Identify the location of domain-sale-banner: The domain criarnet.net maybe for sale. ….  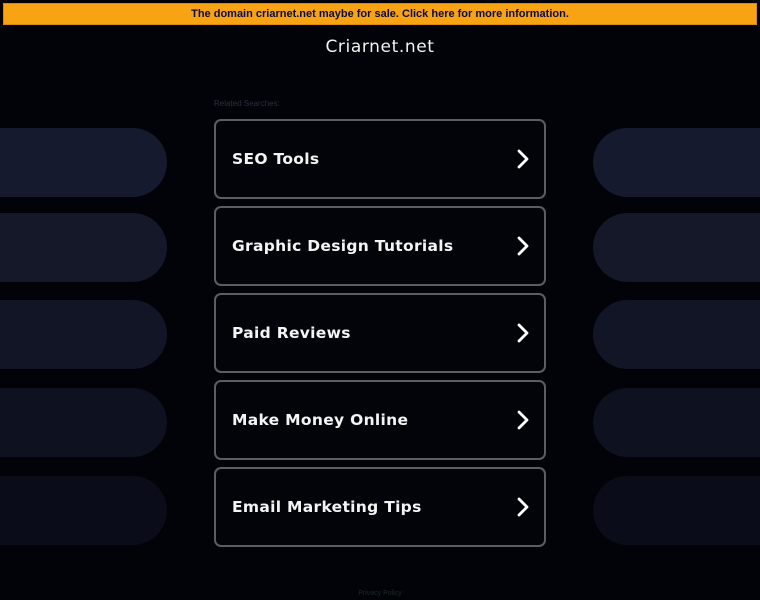
(380, 14).